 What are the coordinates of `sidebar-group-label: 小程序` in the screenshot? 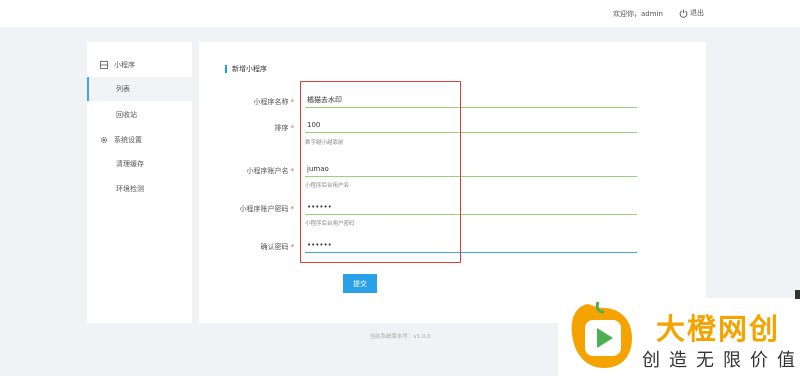 It's located at (124, 65).